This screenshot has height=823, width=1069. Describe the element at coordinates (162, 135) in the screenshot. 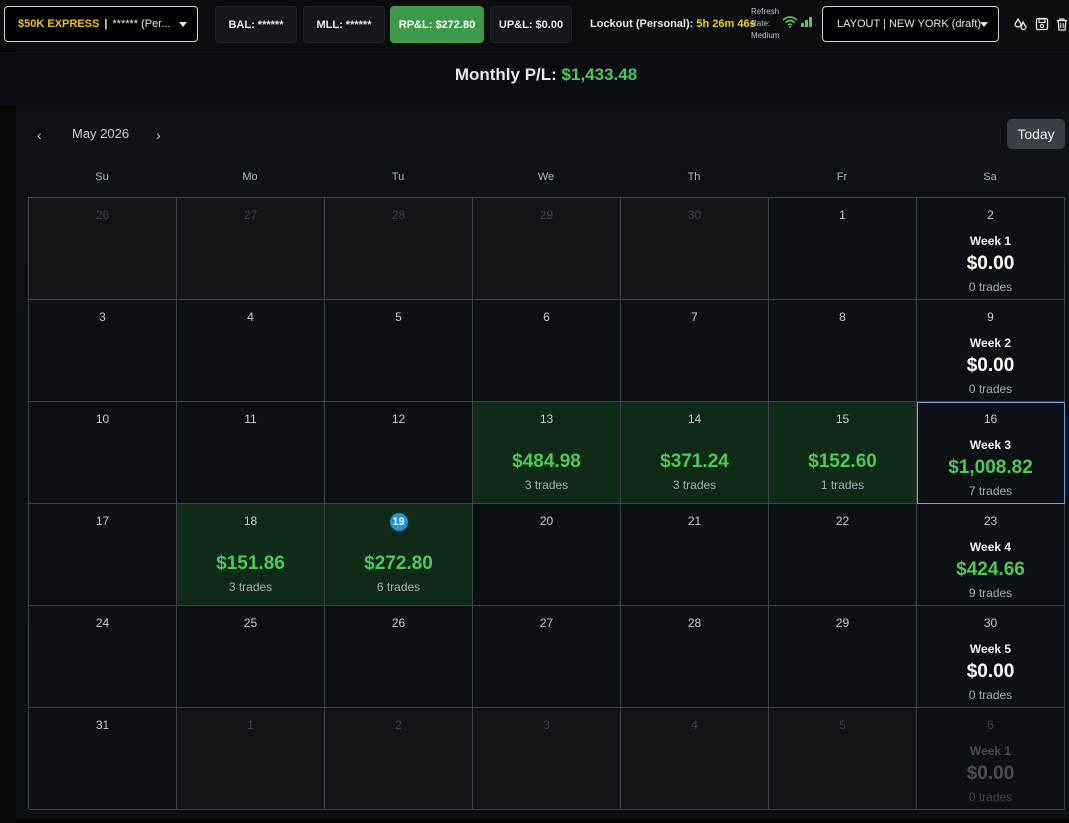

I see `chevron-right-icon: ›` at that location.